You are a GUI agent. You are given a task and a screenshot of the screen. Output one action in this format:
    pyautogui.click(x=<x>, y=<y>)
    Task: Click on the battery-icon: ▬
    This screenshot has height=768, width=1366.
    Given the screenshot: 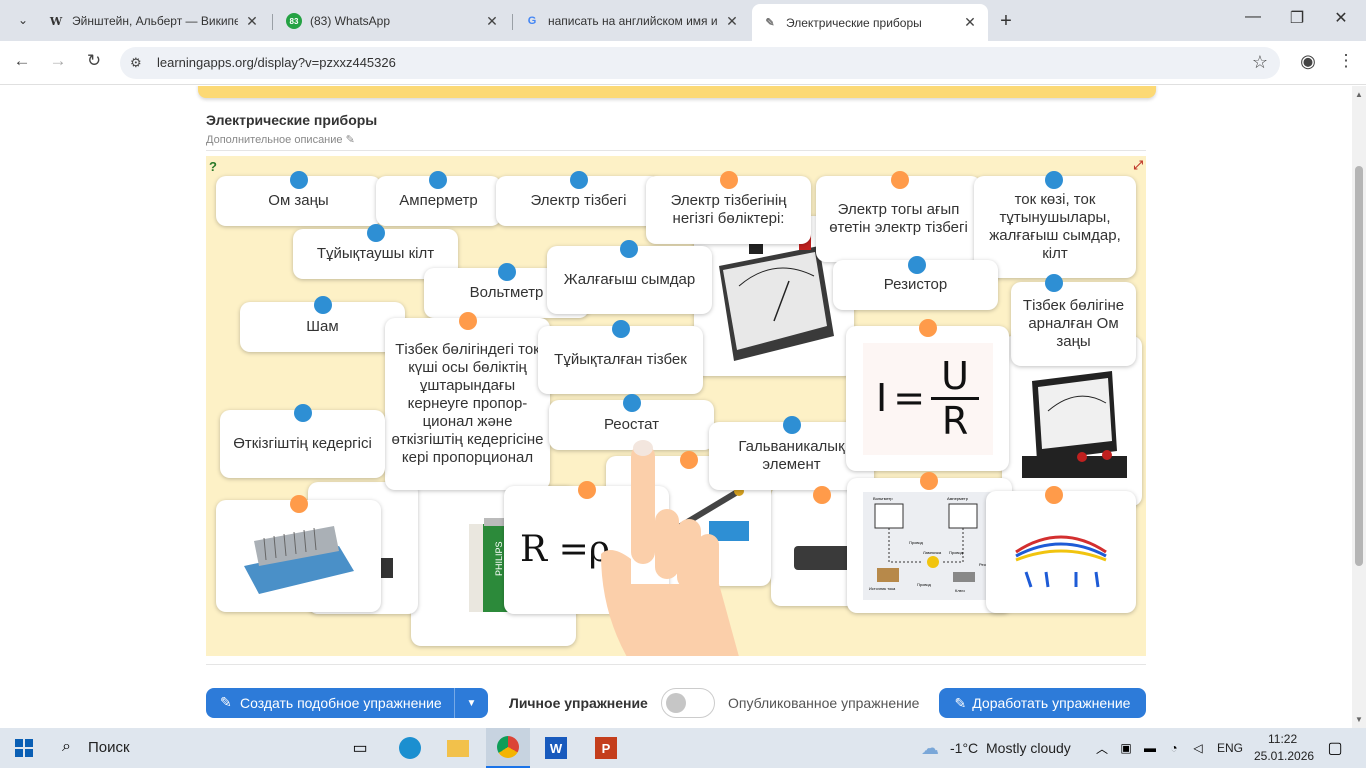 What is the action you would take?
    pyautogui.click(x=1150, y=748)
    